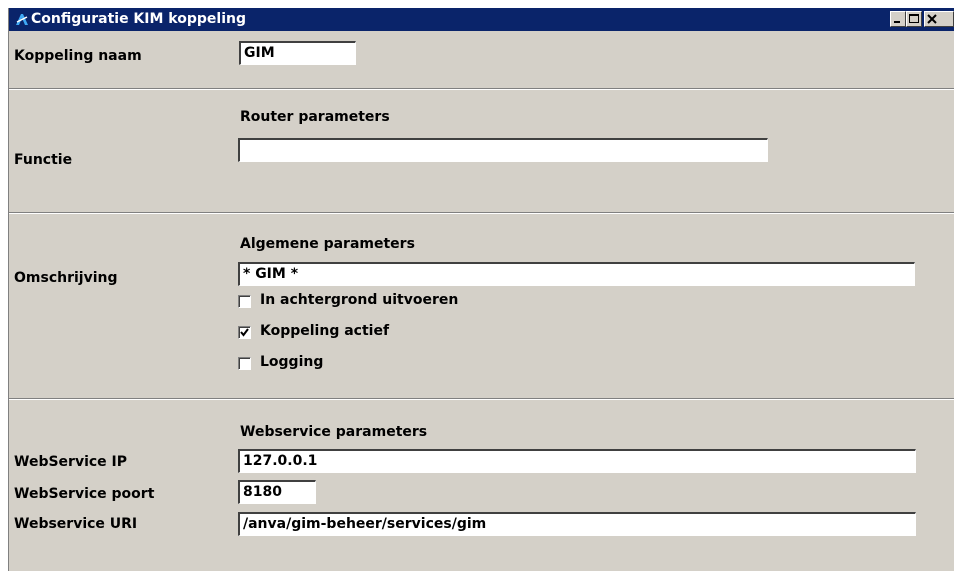  What do you see at coordinates (503, 150) in the screenshot?
I see `functie-input` at bounding box center [503, 150].